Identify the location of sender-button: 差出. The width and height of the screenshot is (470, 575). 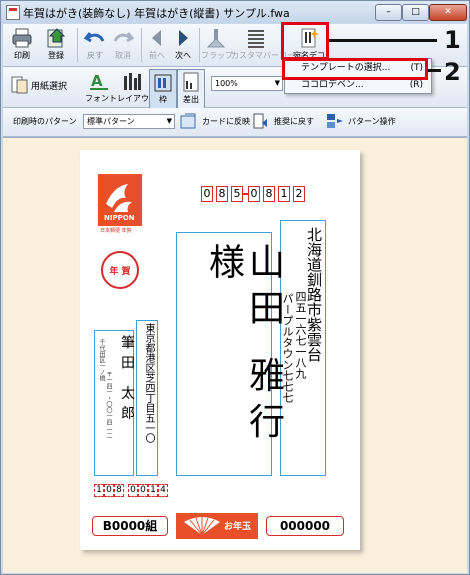
(191, 89).